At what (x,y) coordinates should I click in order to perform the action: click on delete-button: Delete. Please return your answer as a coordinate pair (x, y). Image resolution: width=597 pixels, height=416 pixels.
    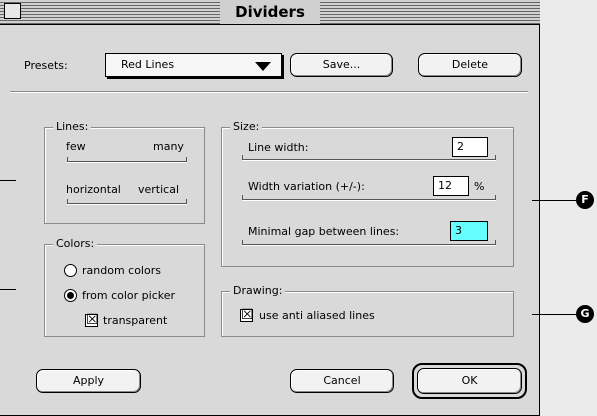
    Looking at the image, I should click on (470, 65).